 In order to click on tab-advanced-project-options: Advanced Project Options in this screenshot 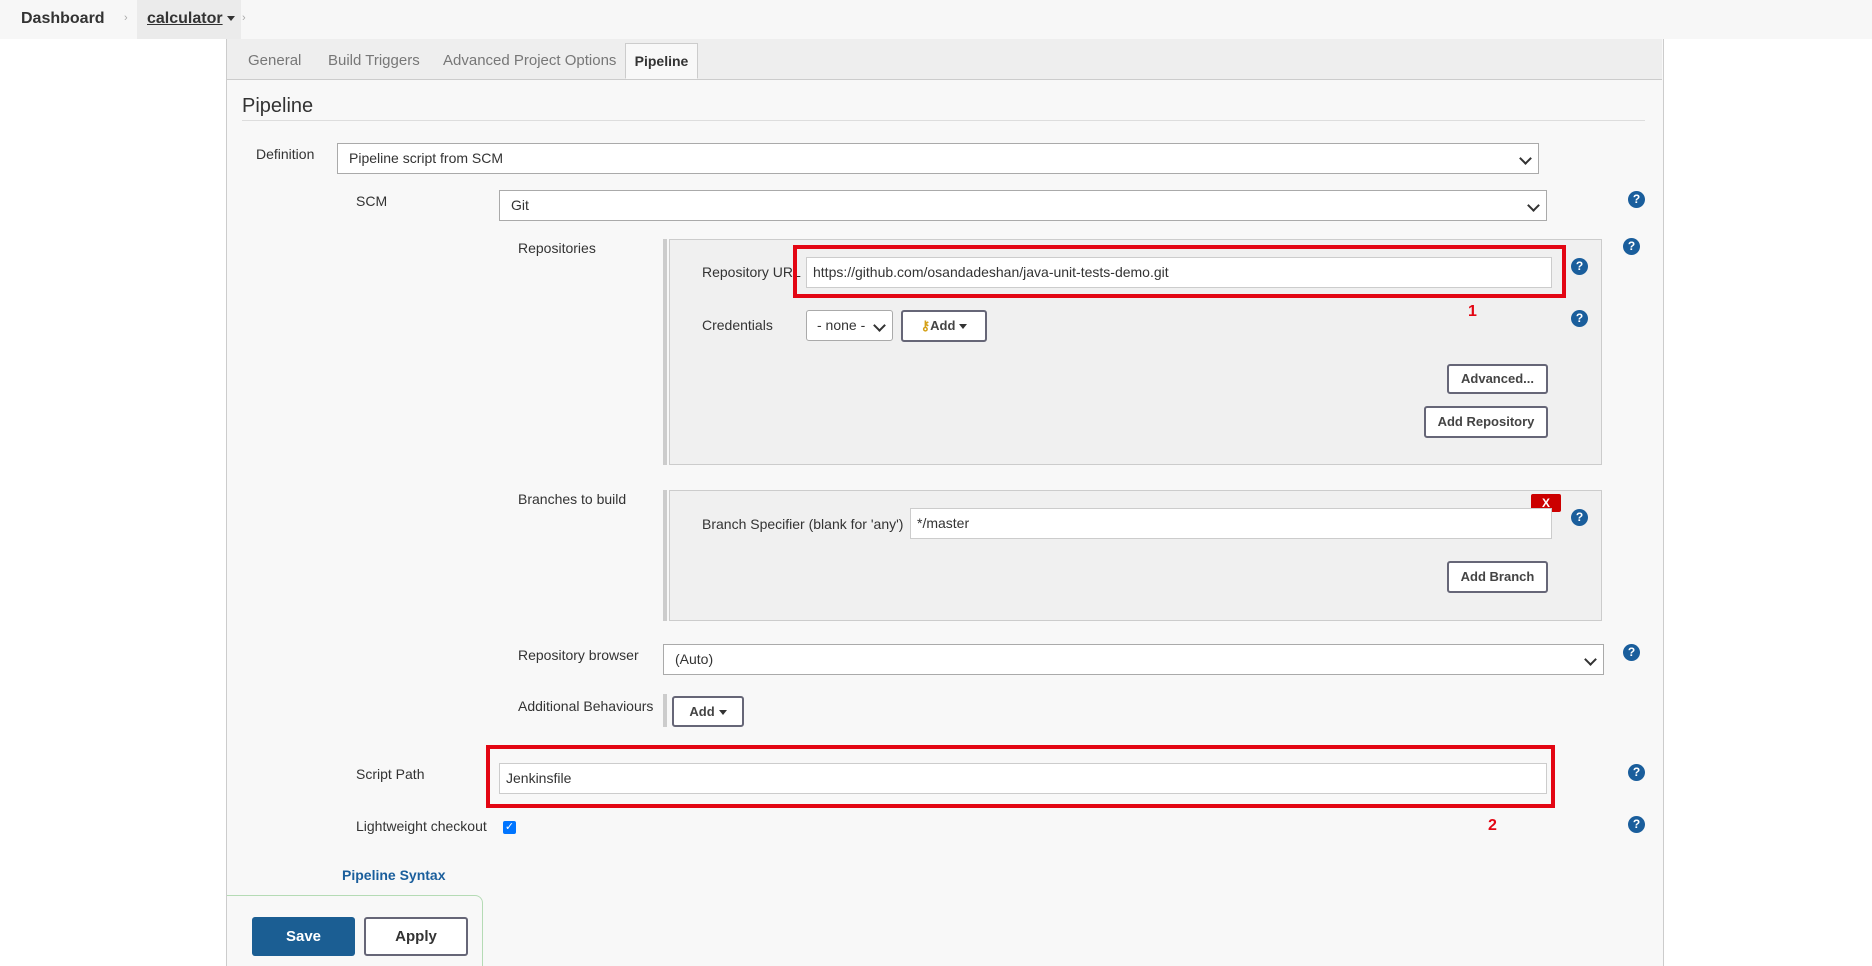, I will do `click(529, 60)`.